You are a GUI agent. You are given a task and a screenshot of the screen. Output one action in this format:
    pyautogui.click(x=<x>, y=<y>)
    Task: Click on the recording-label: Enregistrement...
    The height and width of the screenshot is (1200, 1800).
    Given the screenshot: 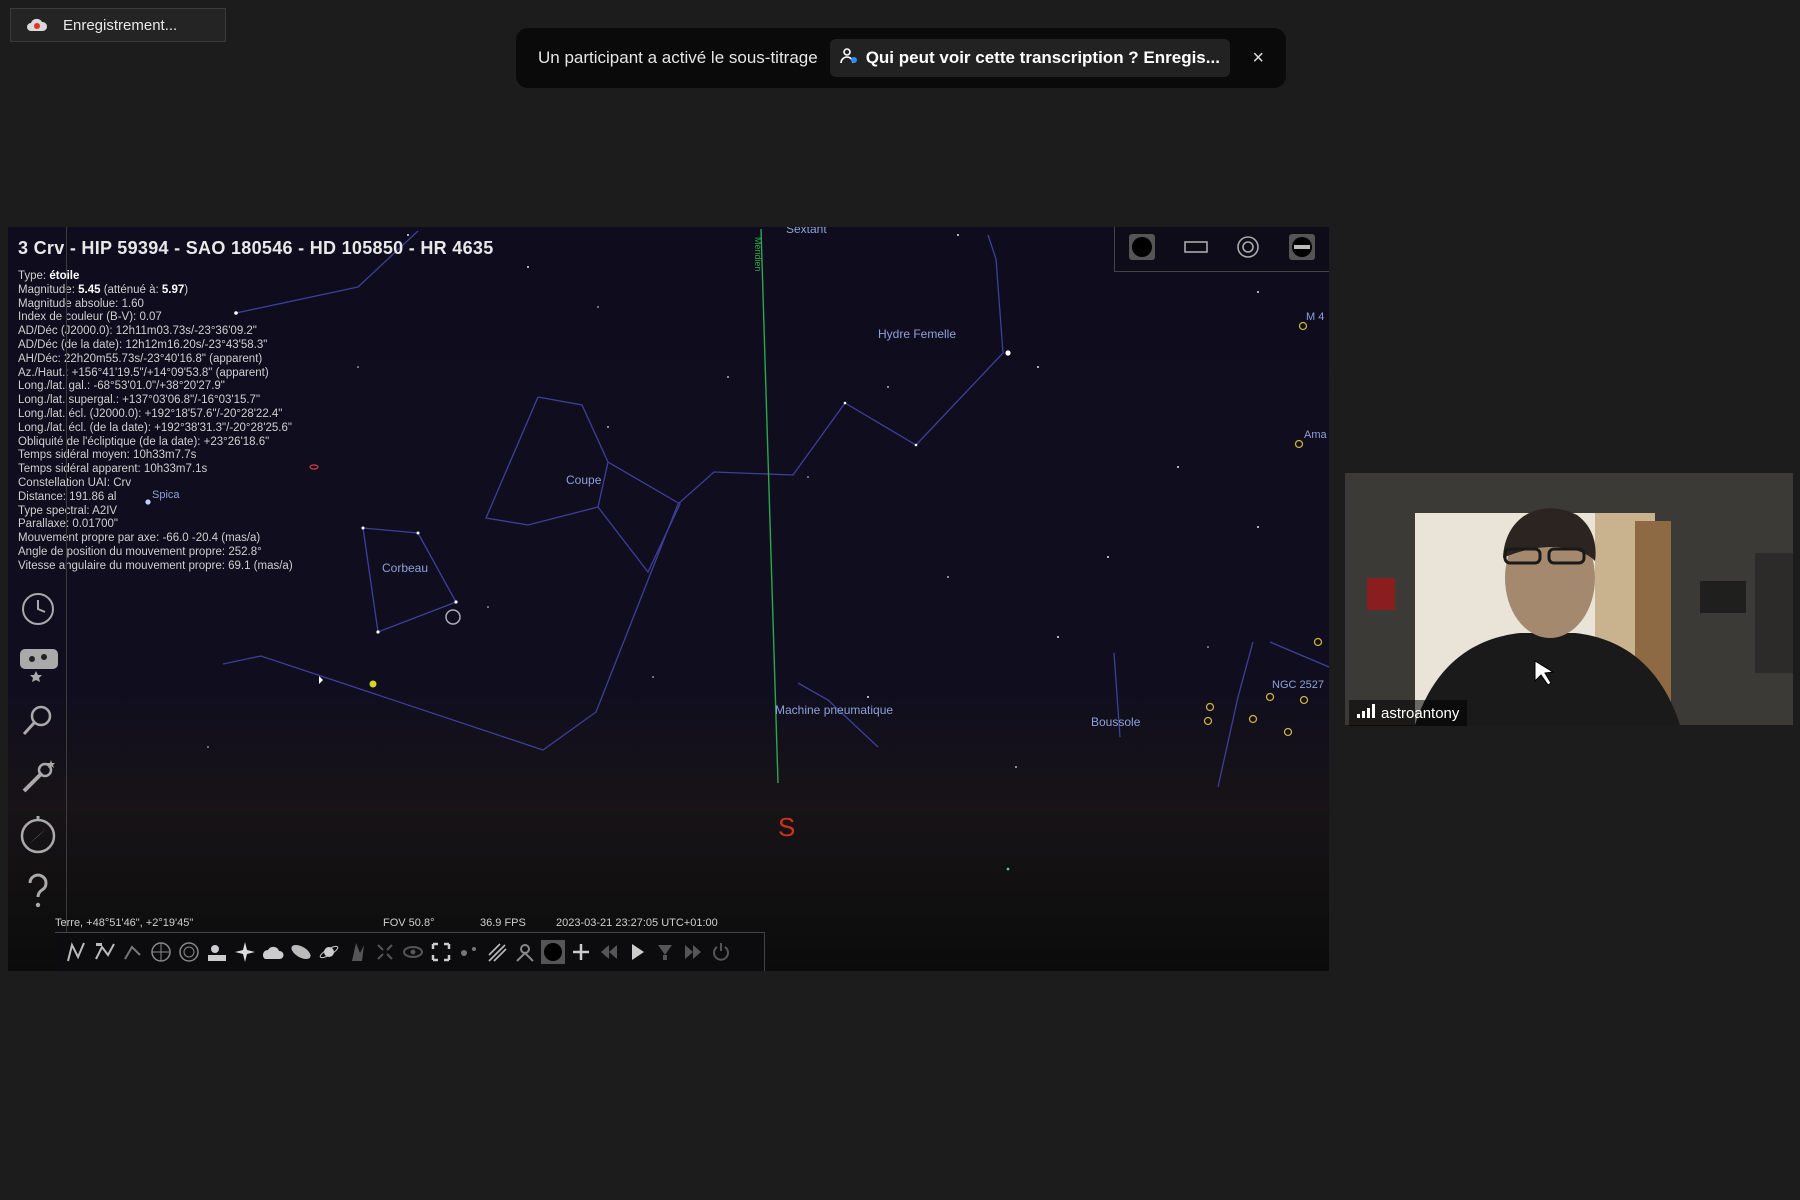 What is the action you would take?
    pyautogui.click(x=120, y=25)
    